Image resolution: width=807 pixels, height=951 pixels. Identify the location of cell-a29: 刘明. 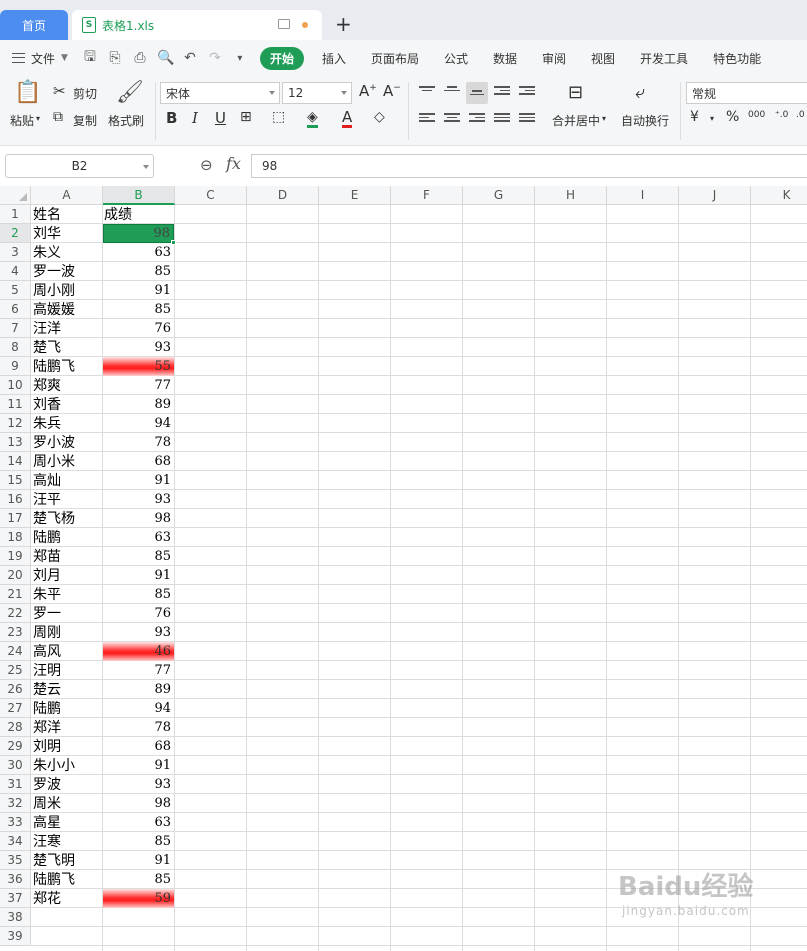
(67, 746).